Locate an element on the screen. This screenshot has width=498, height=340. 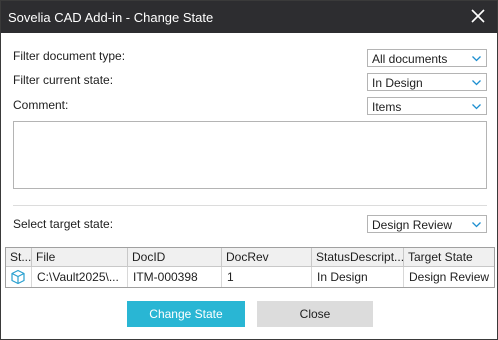
divider is located at coordinates (250, 205).